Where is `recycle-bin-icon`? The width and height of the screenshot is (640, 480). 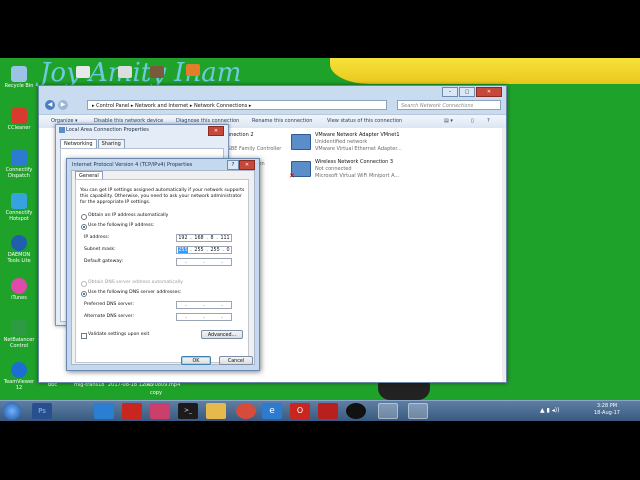
recycle-bin-icon is located at coordinates (19, 74).